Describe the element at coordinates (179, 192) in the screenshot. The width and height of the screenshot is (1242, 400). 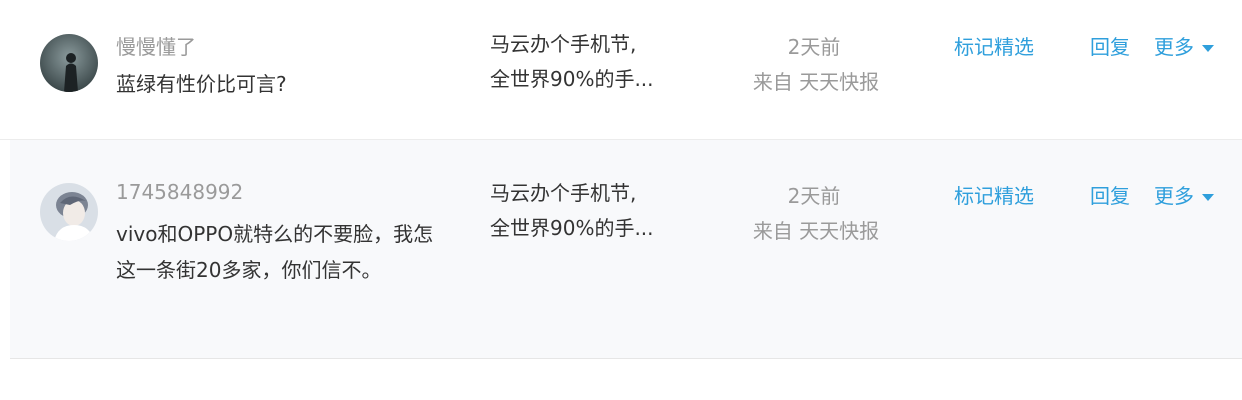
I see `comment-username: 1745848992` at that location.